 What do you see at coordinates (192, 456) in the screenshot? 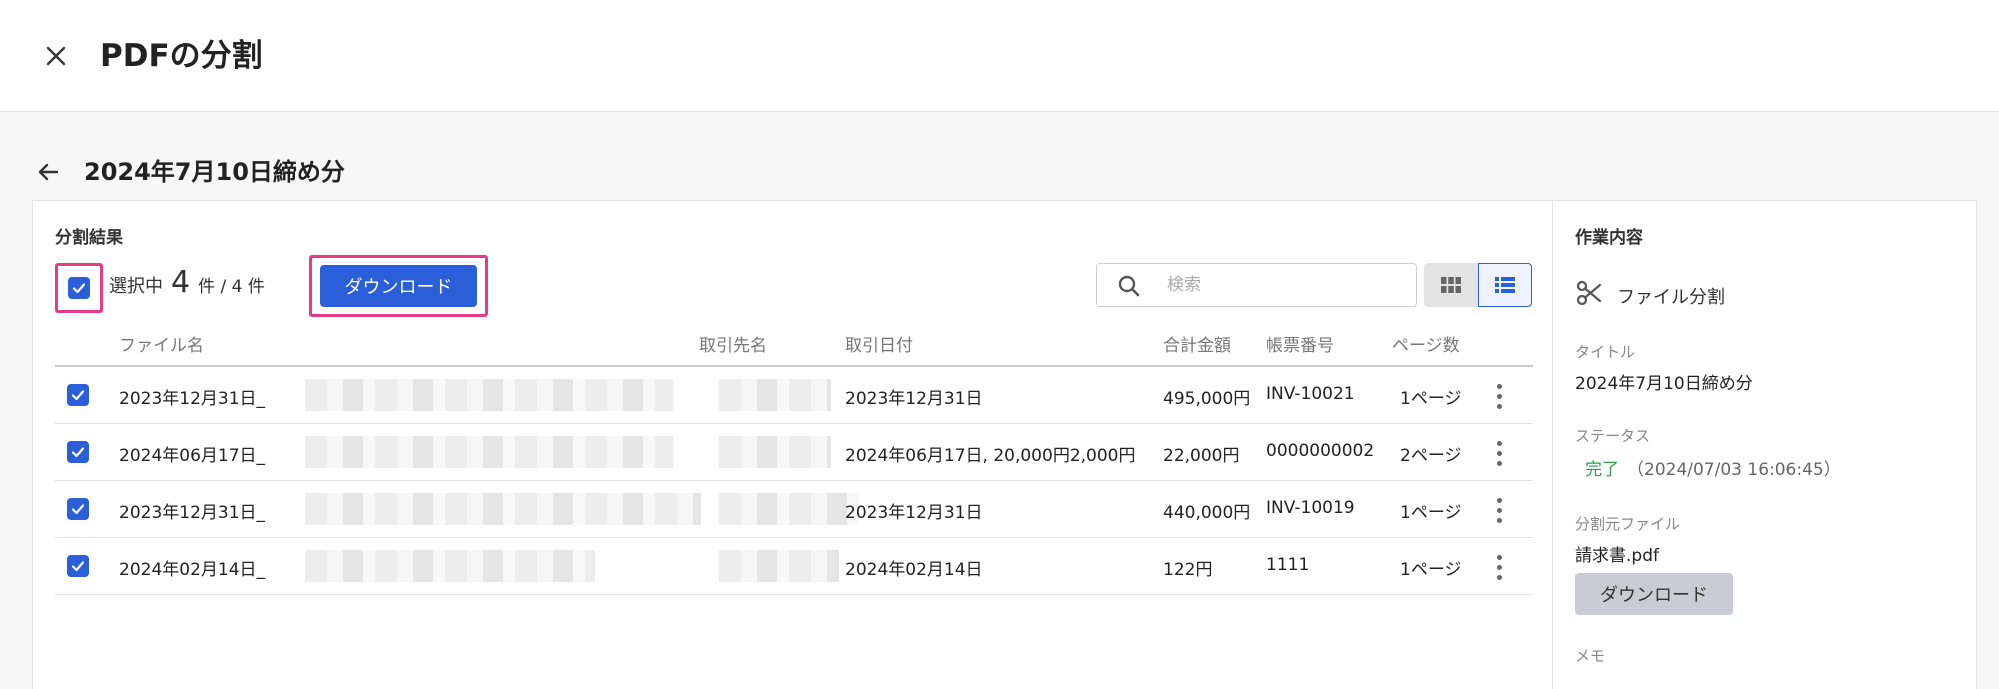
I see `file-name: 2024年06月17日_` at bounding box center [192, 456].